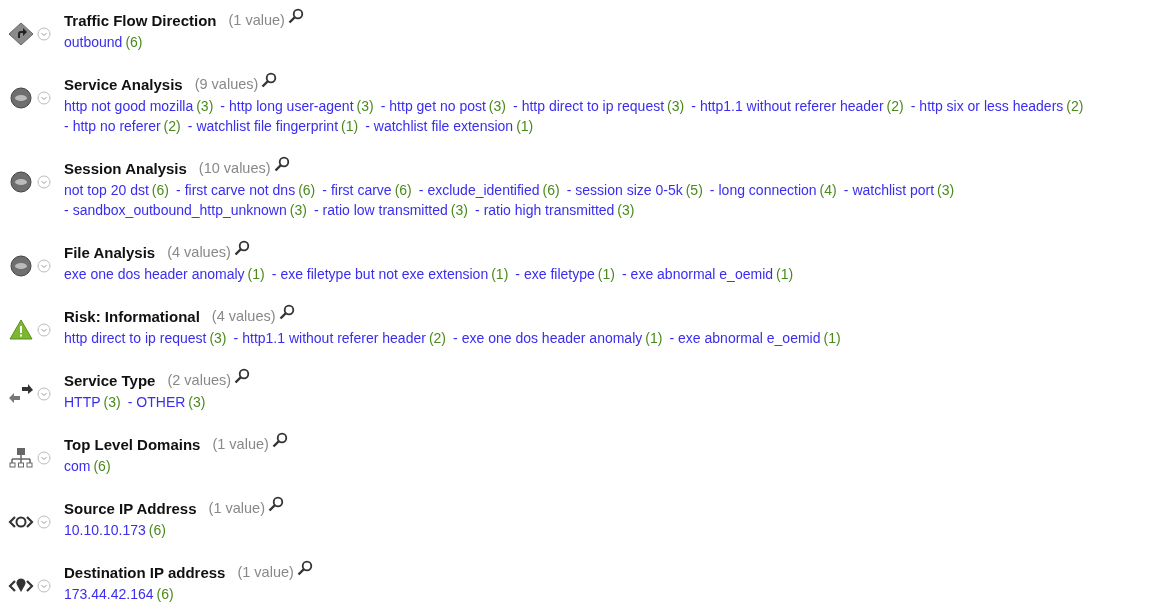  I want to click on value-link: exe filetype, so click(559, 274).